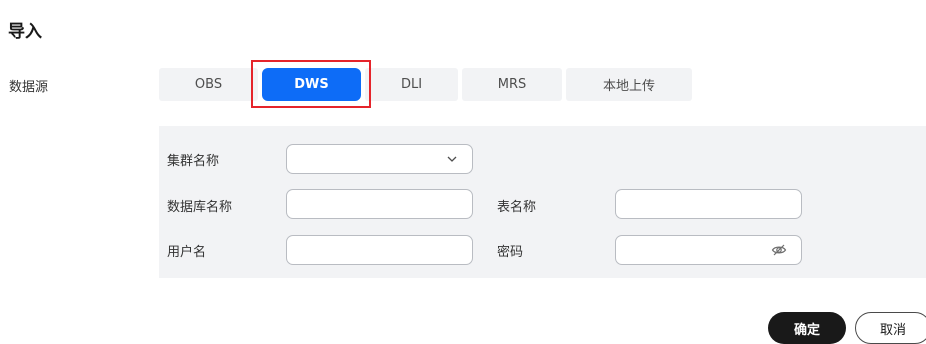 The image size is (926, 344). Describe the element at coordinates (807, 328) in the screenshot. I see `confirm-button: 确定` at that location.